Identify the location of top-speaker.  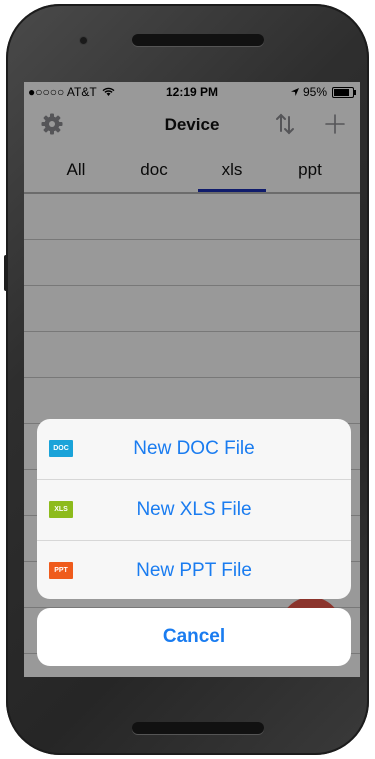
(198, 40).